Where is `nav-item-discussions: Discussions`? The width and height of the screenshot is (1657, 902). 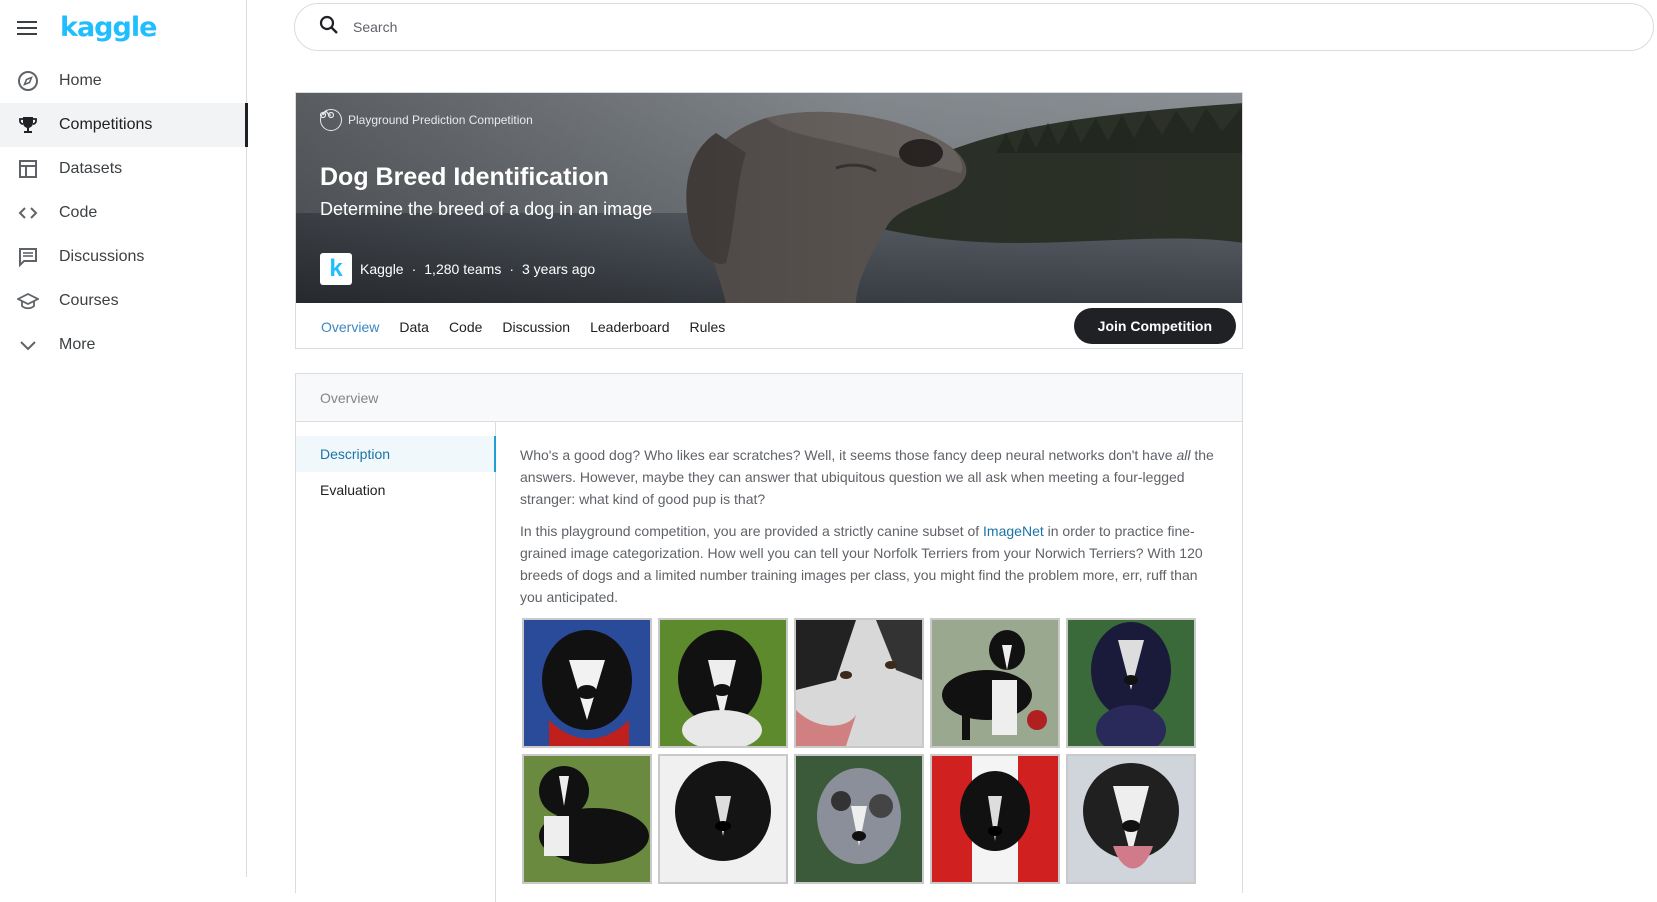 nav-item-discussions: Discussions is located at coordinates (123, 257).